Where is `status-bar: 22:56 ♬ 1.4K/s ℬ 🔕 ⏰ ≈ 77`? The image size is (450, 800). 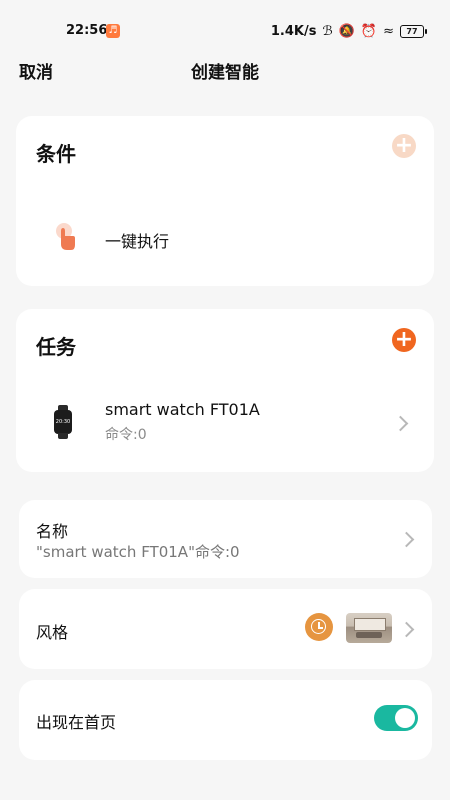 status-bar: 22:56 ♬ 1.4K/s ℬ 🔕 ⏰ ≈ 77 is located at coordinates (225, 20).